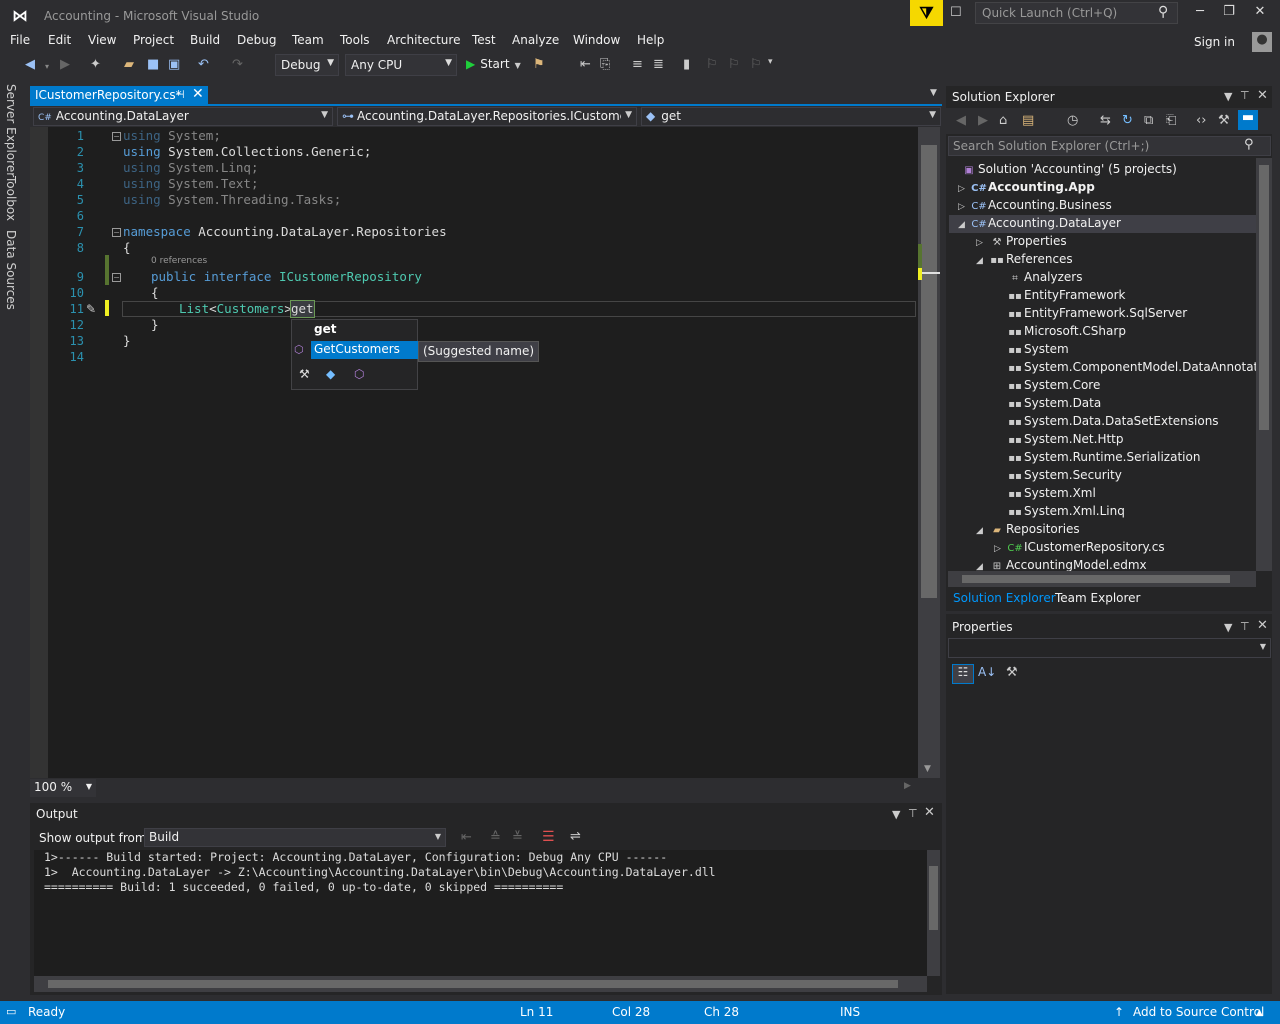 This screenshot has width=1280, height=1024. I want to click on prev-bookmark-icon: ⚐, so click(712, 64).